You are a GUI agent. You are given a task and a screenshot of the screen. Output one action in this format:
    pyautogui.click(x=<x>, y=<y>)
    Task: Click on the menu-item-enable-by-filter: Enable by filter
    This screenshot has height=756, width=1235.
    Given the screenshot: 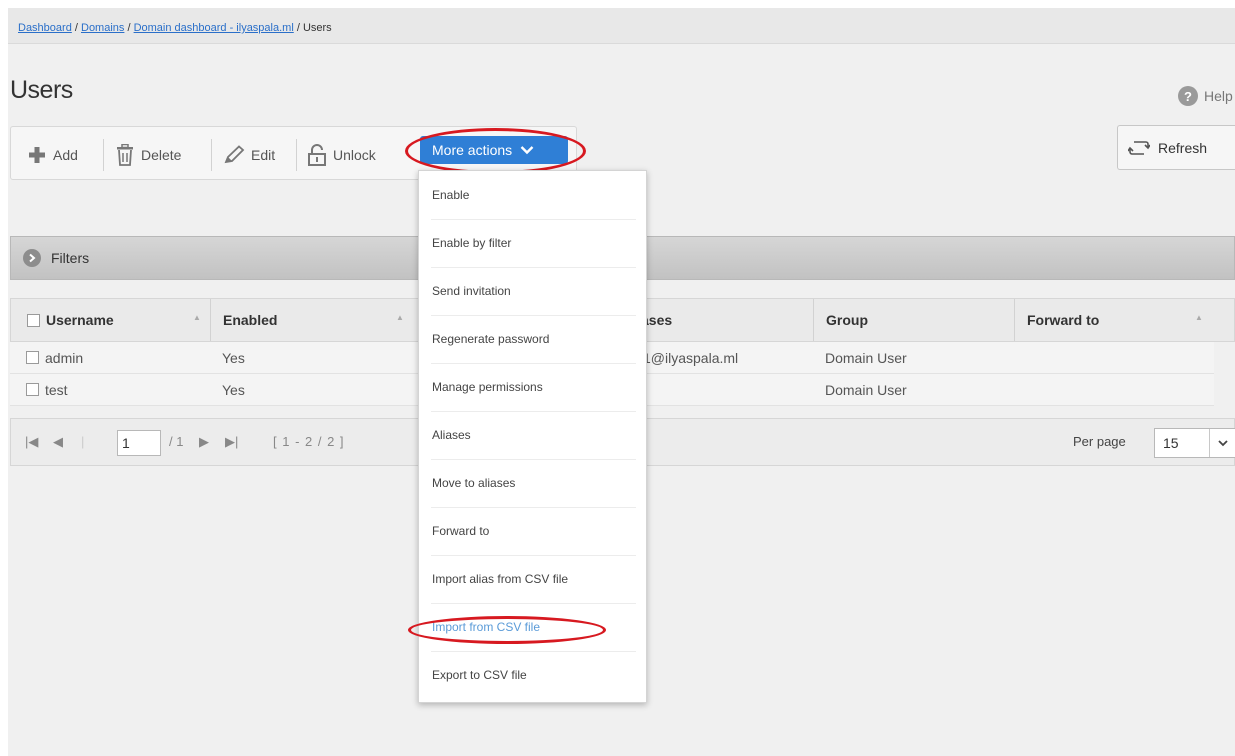 What is the action you would take?
    pyautogui.click(x=533, y=243)
    